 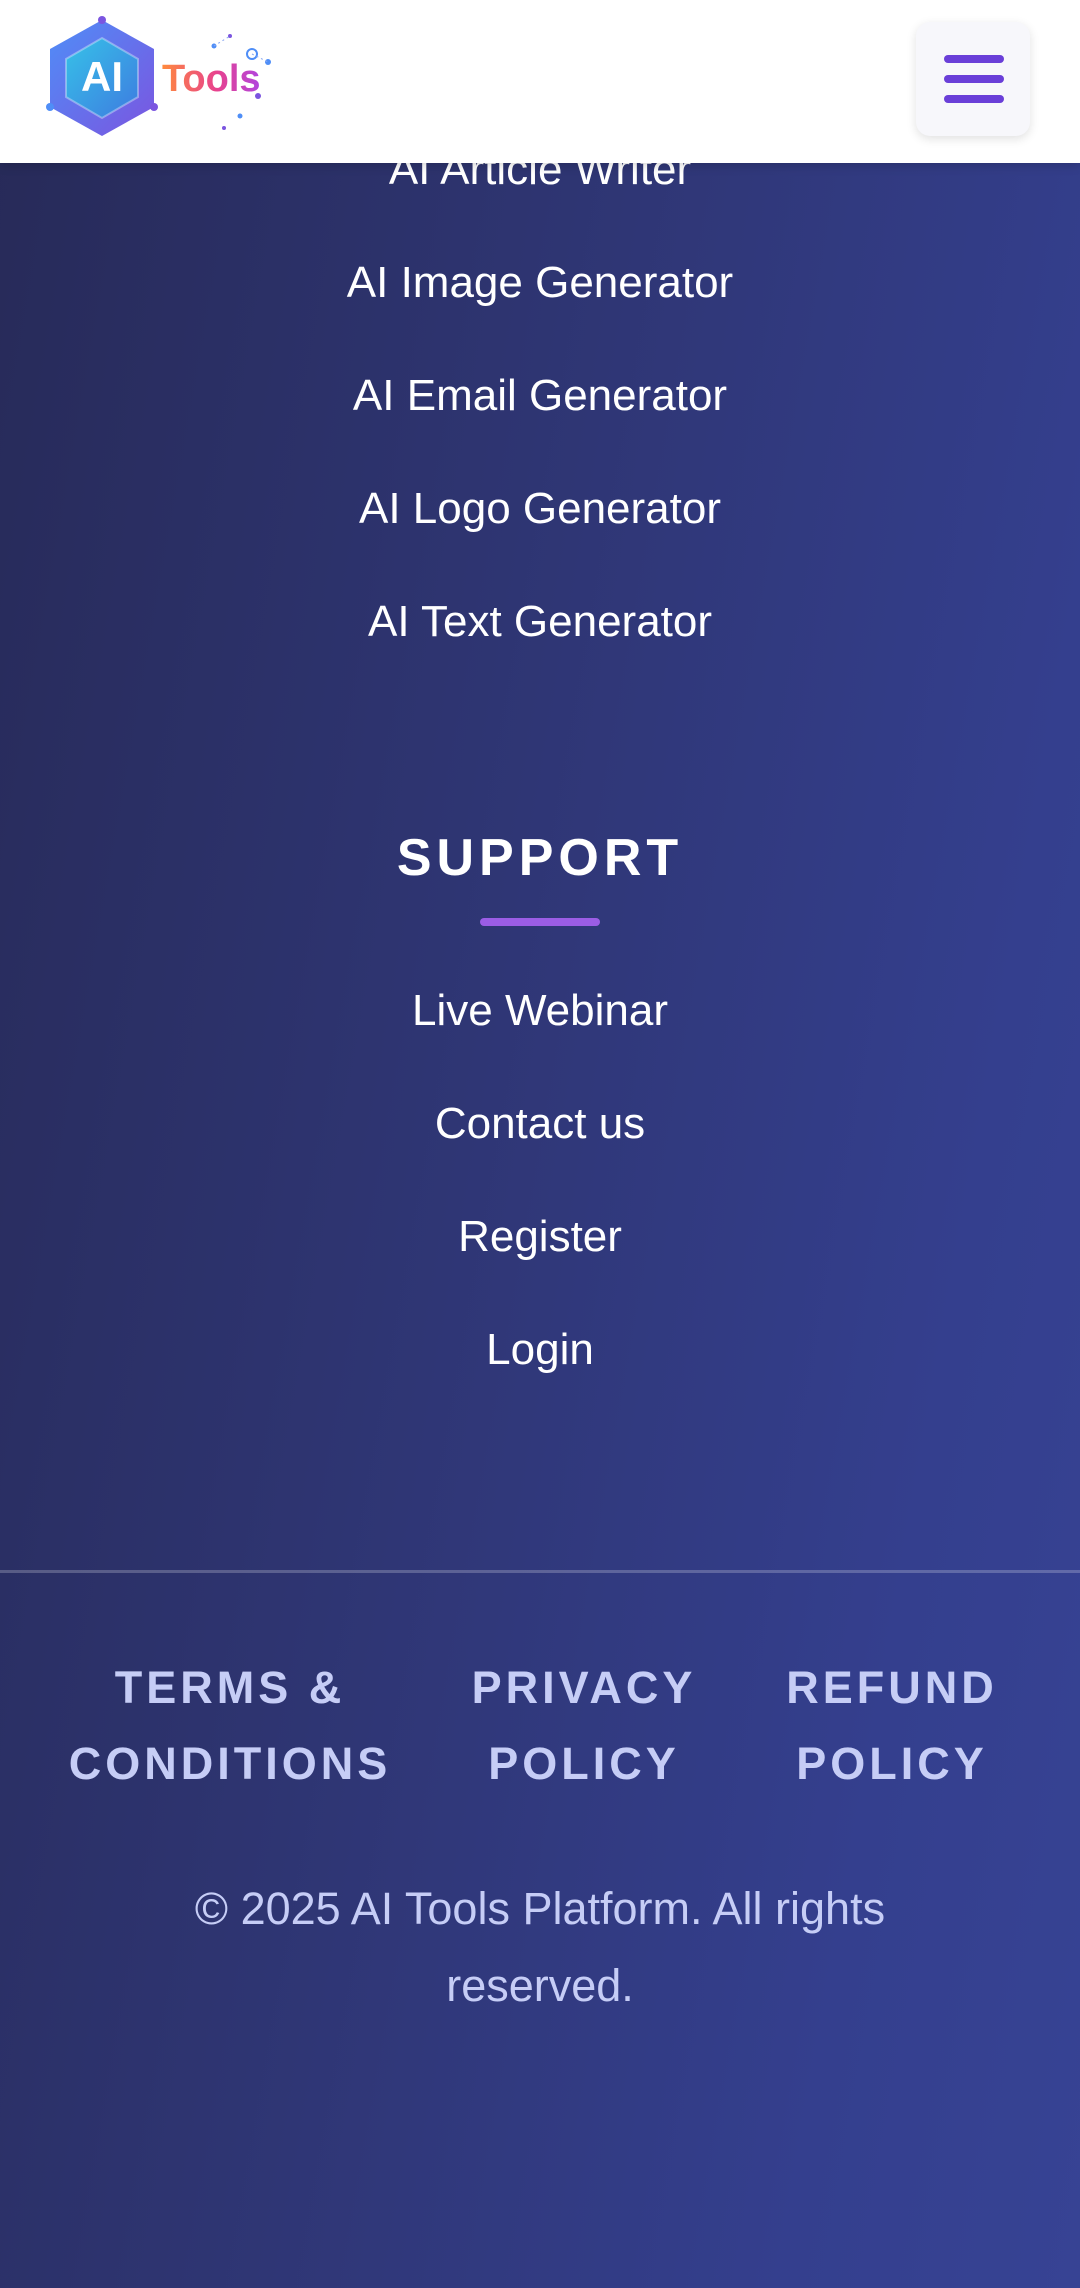 What do you see at coordinates (540, 509) in the screenshot?
I see `footer-link-ai-logo-generator: AI Logo Generator` at bounding box center [540, 509].